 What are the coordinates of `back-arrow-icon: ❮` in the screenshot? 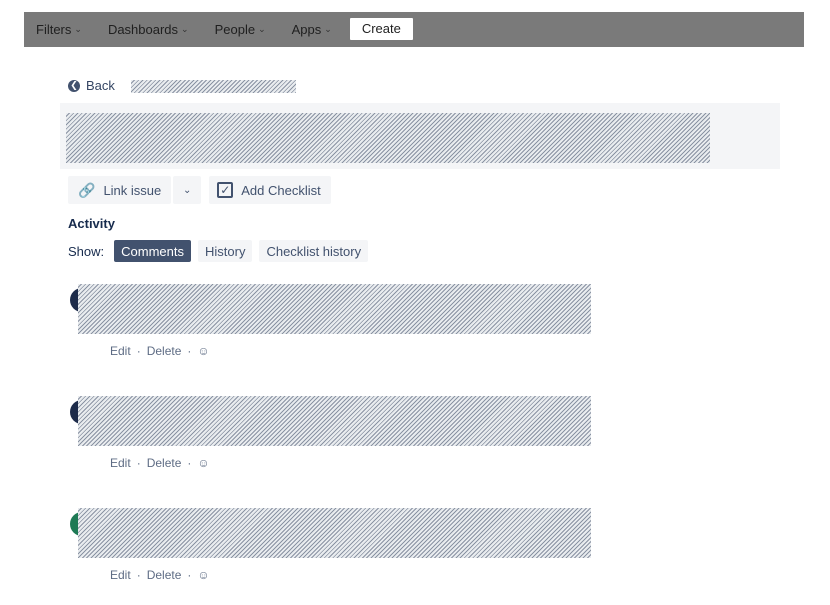 It's located at (74, 85).